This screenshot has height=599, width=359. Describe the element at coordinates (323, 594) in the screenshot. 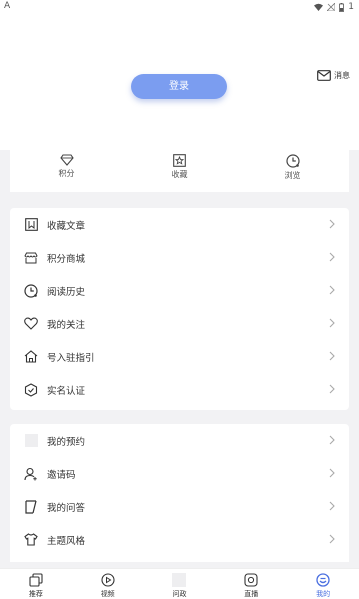

I see `tab-label: 我的` at that location.